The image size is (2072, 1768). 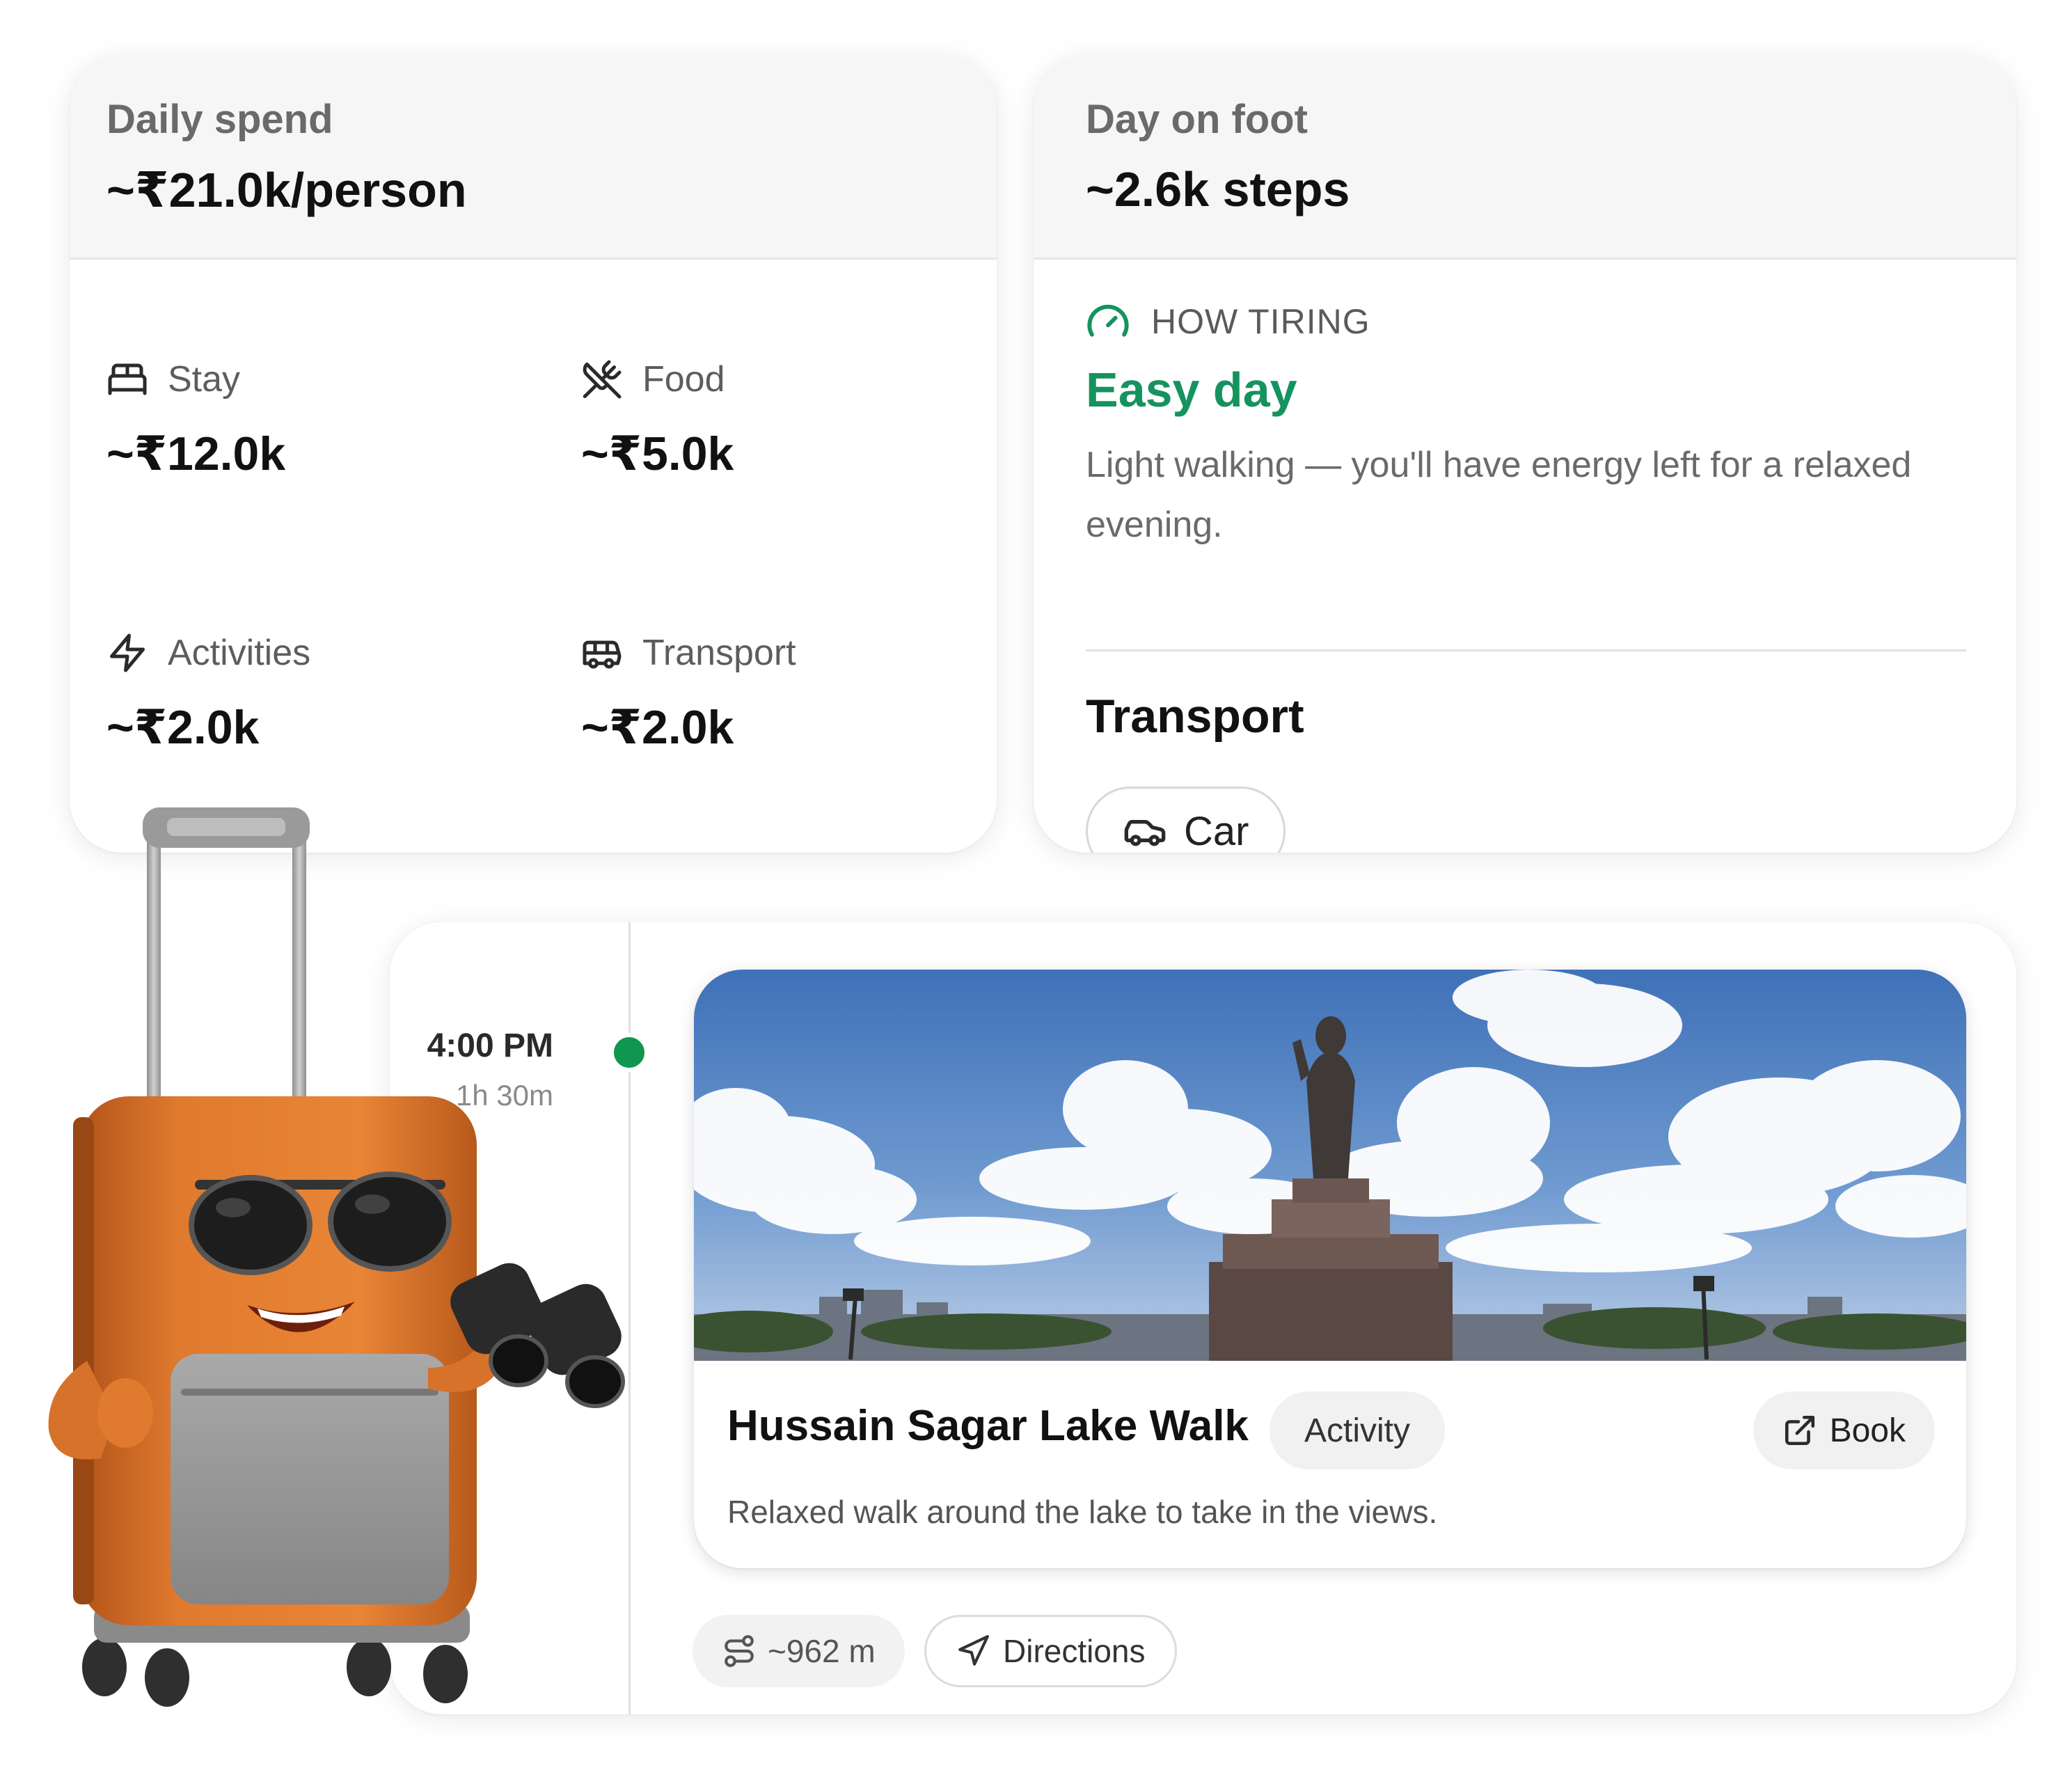 What do you see at coordinates (322, 708) in the screenshot?
I see `spend-item-activities: Activities ~₹2.0k` at bounding box center [322, 708].